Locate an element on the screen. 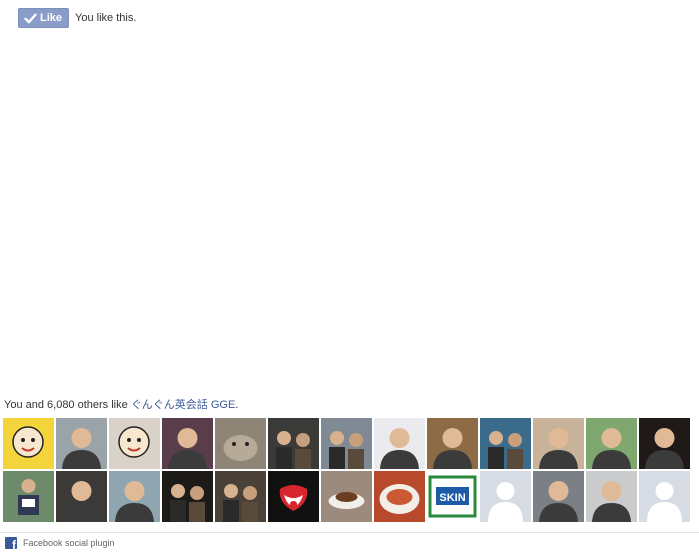 The height and width of the screenshot is (554, 699). svg-text: SKIN is located at coordinates (452, 498).